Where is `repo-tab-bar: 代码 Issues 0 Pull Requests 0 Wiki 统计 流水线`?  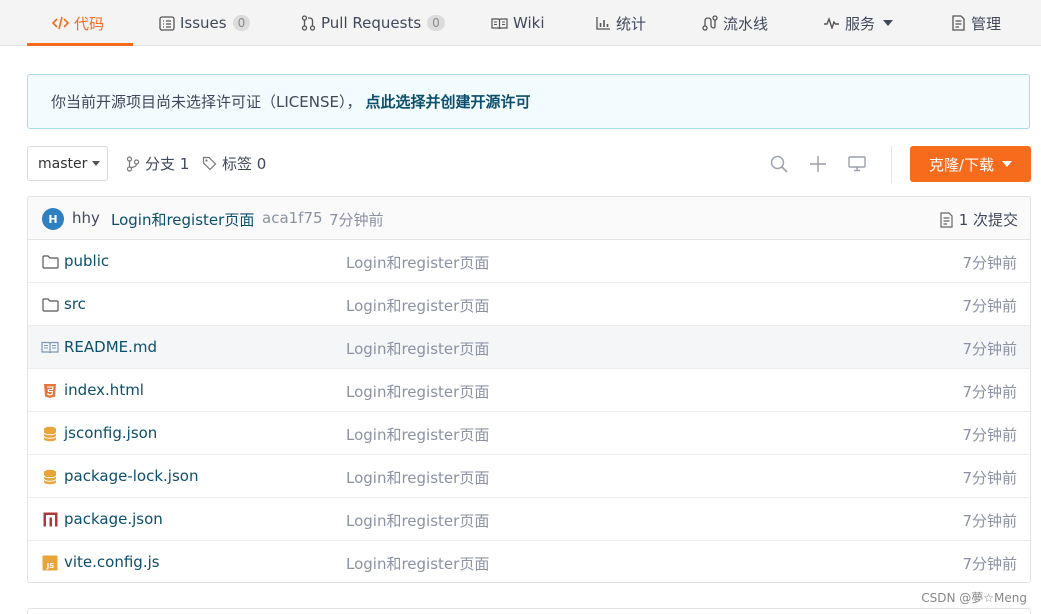 repo-tab-bar: 代码 Issues 0 Pull Requests 0 Wiki 统计 流水线 is located at coordinates (520, 23).